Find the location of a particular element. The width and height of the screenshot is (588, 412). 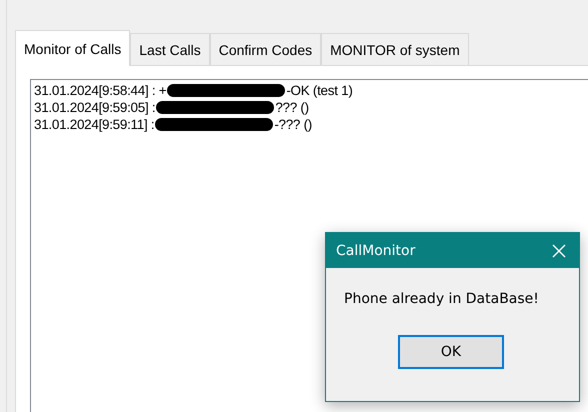

log-text: 31.01.2024[9:59:05] : is located at coordinates (95, 107).